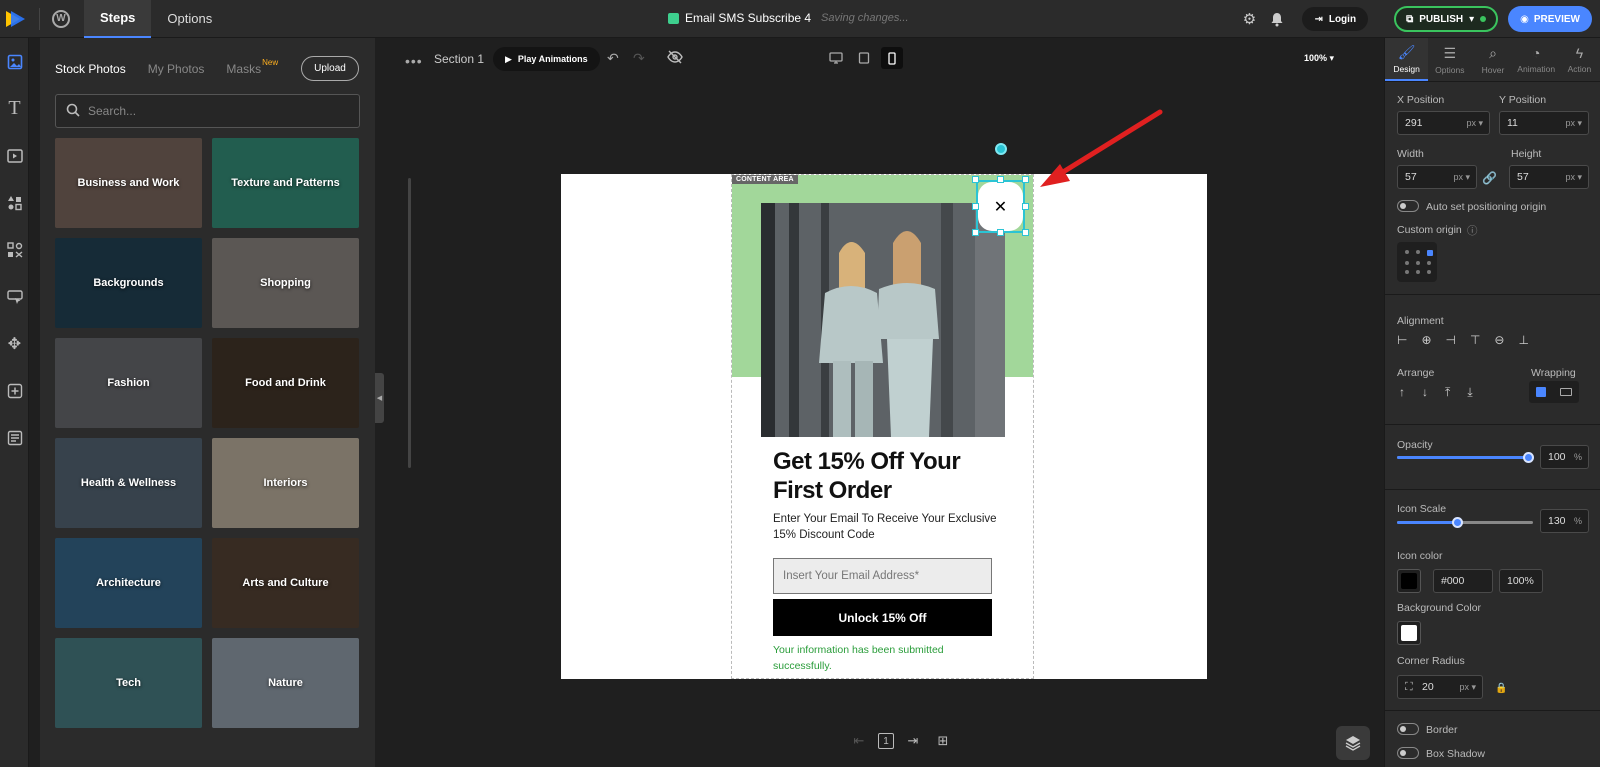  Describe the element at coordinates (252, 67) in the screenshot. I see `tab-masks: MasksNew` at that location.